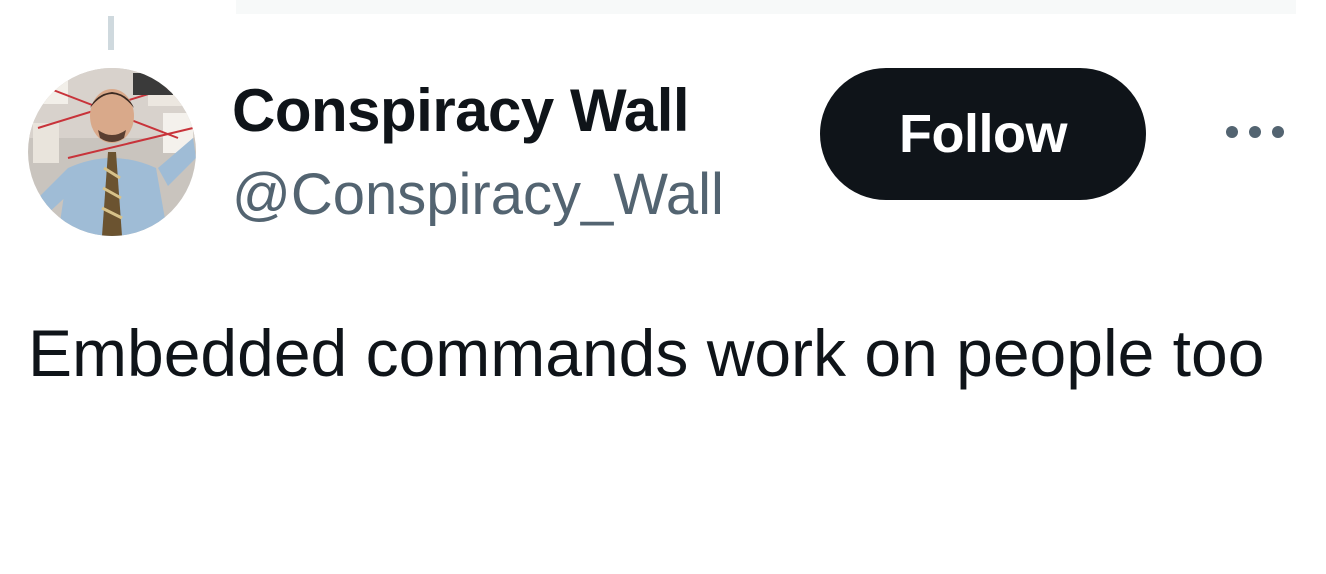  What do you see at coordinates (478, 195) in the screenshot?
I see `author-handle: @Conspiracy_Wall` at bounding box center [478, 195].